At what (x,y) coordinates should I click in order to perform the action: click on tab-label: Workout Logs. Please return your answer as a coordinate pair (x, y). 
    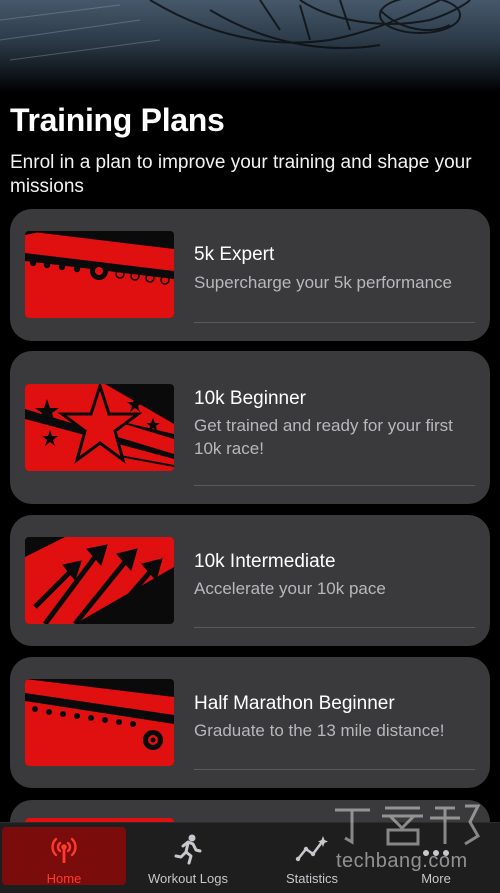
    Looking at the image, I should click on (188, 878).